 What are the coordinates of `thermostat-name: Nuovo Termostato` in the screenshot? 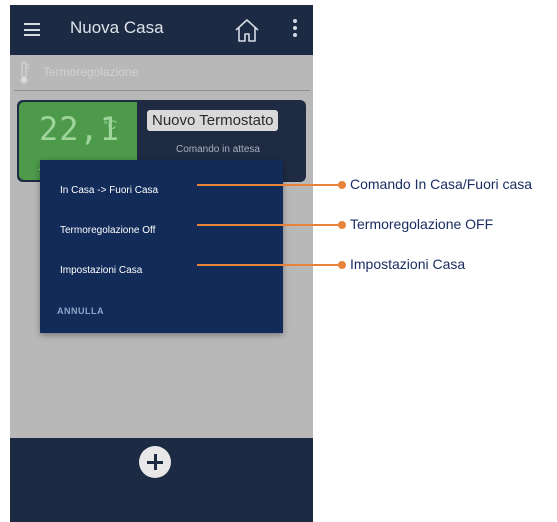 It's located at (213, 120).